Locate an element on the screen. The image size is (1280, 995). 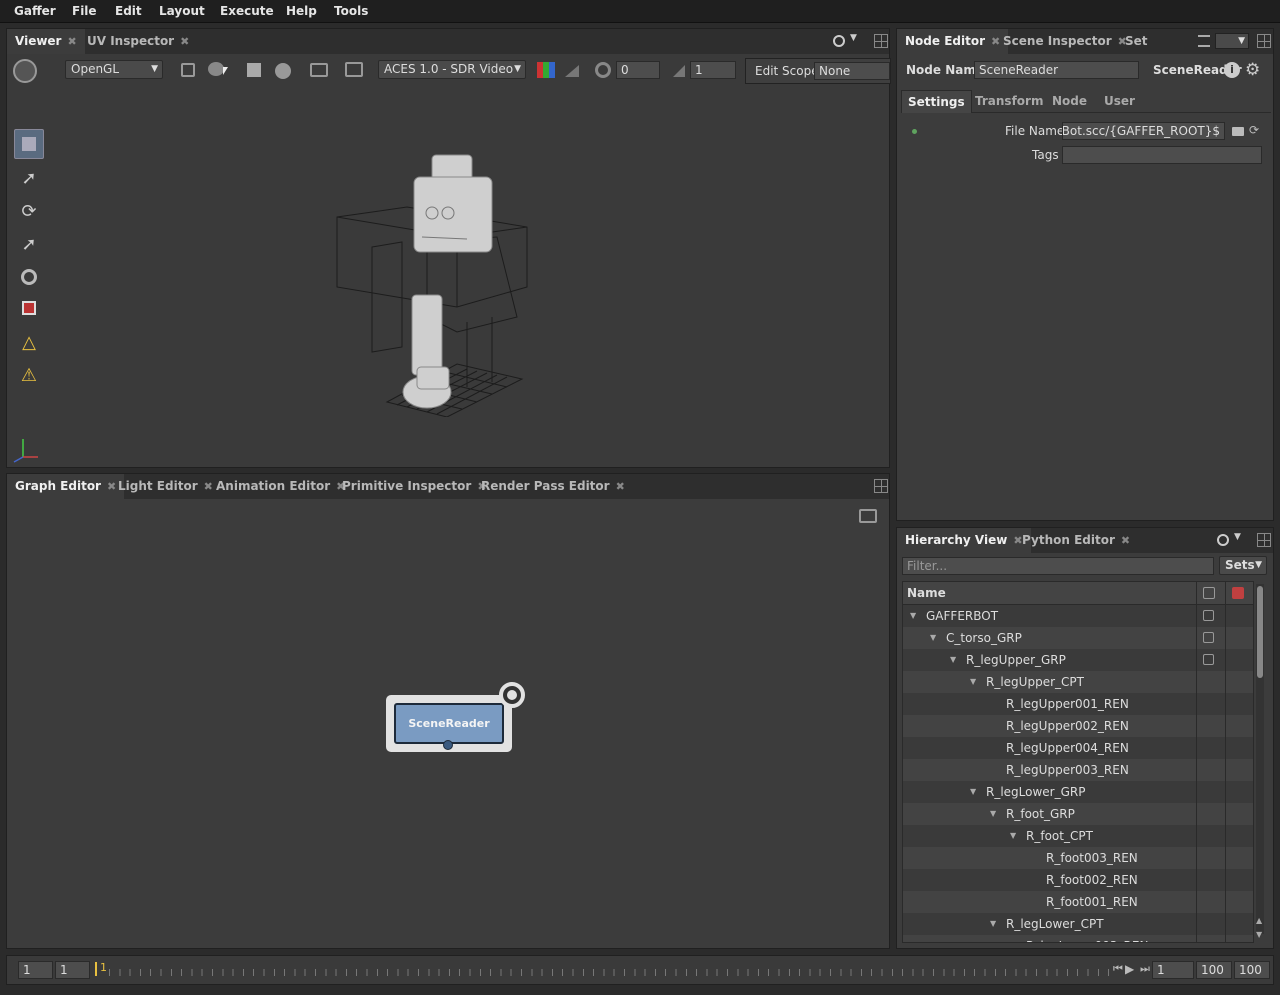
gamma-field: 1 is located at coordinates (713, 70).